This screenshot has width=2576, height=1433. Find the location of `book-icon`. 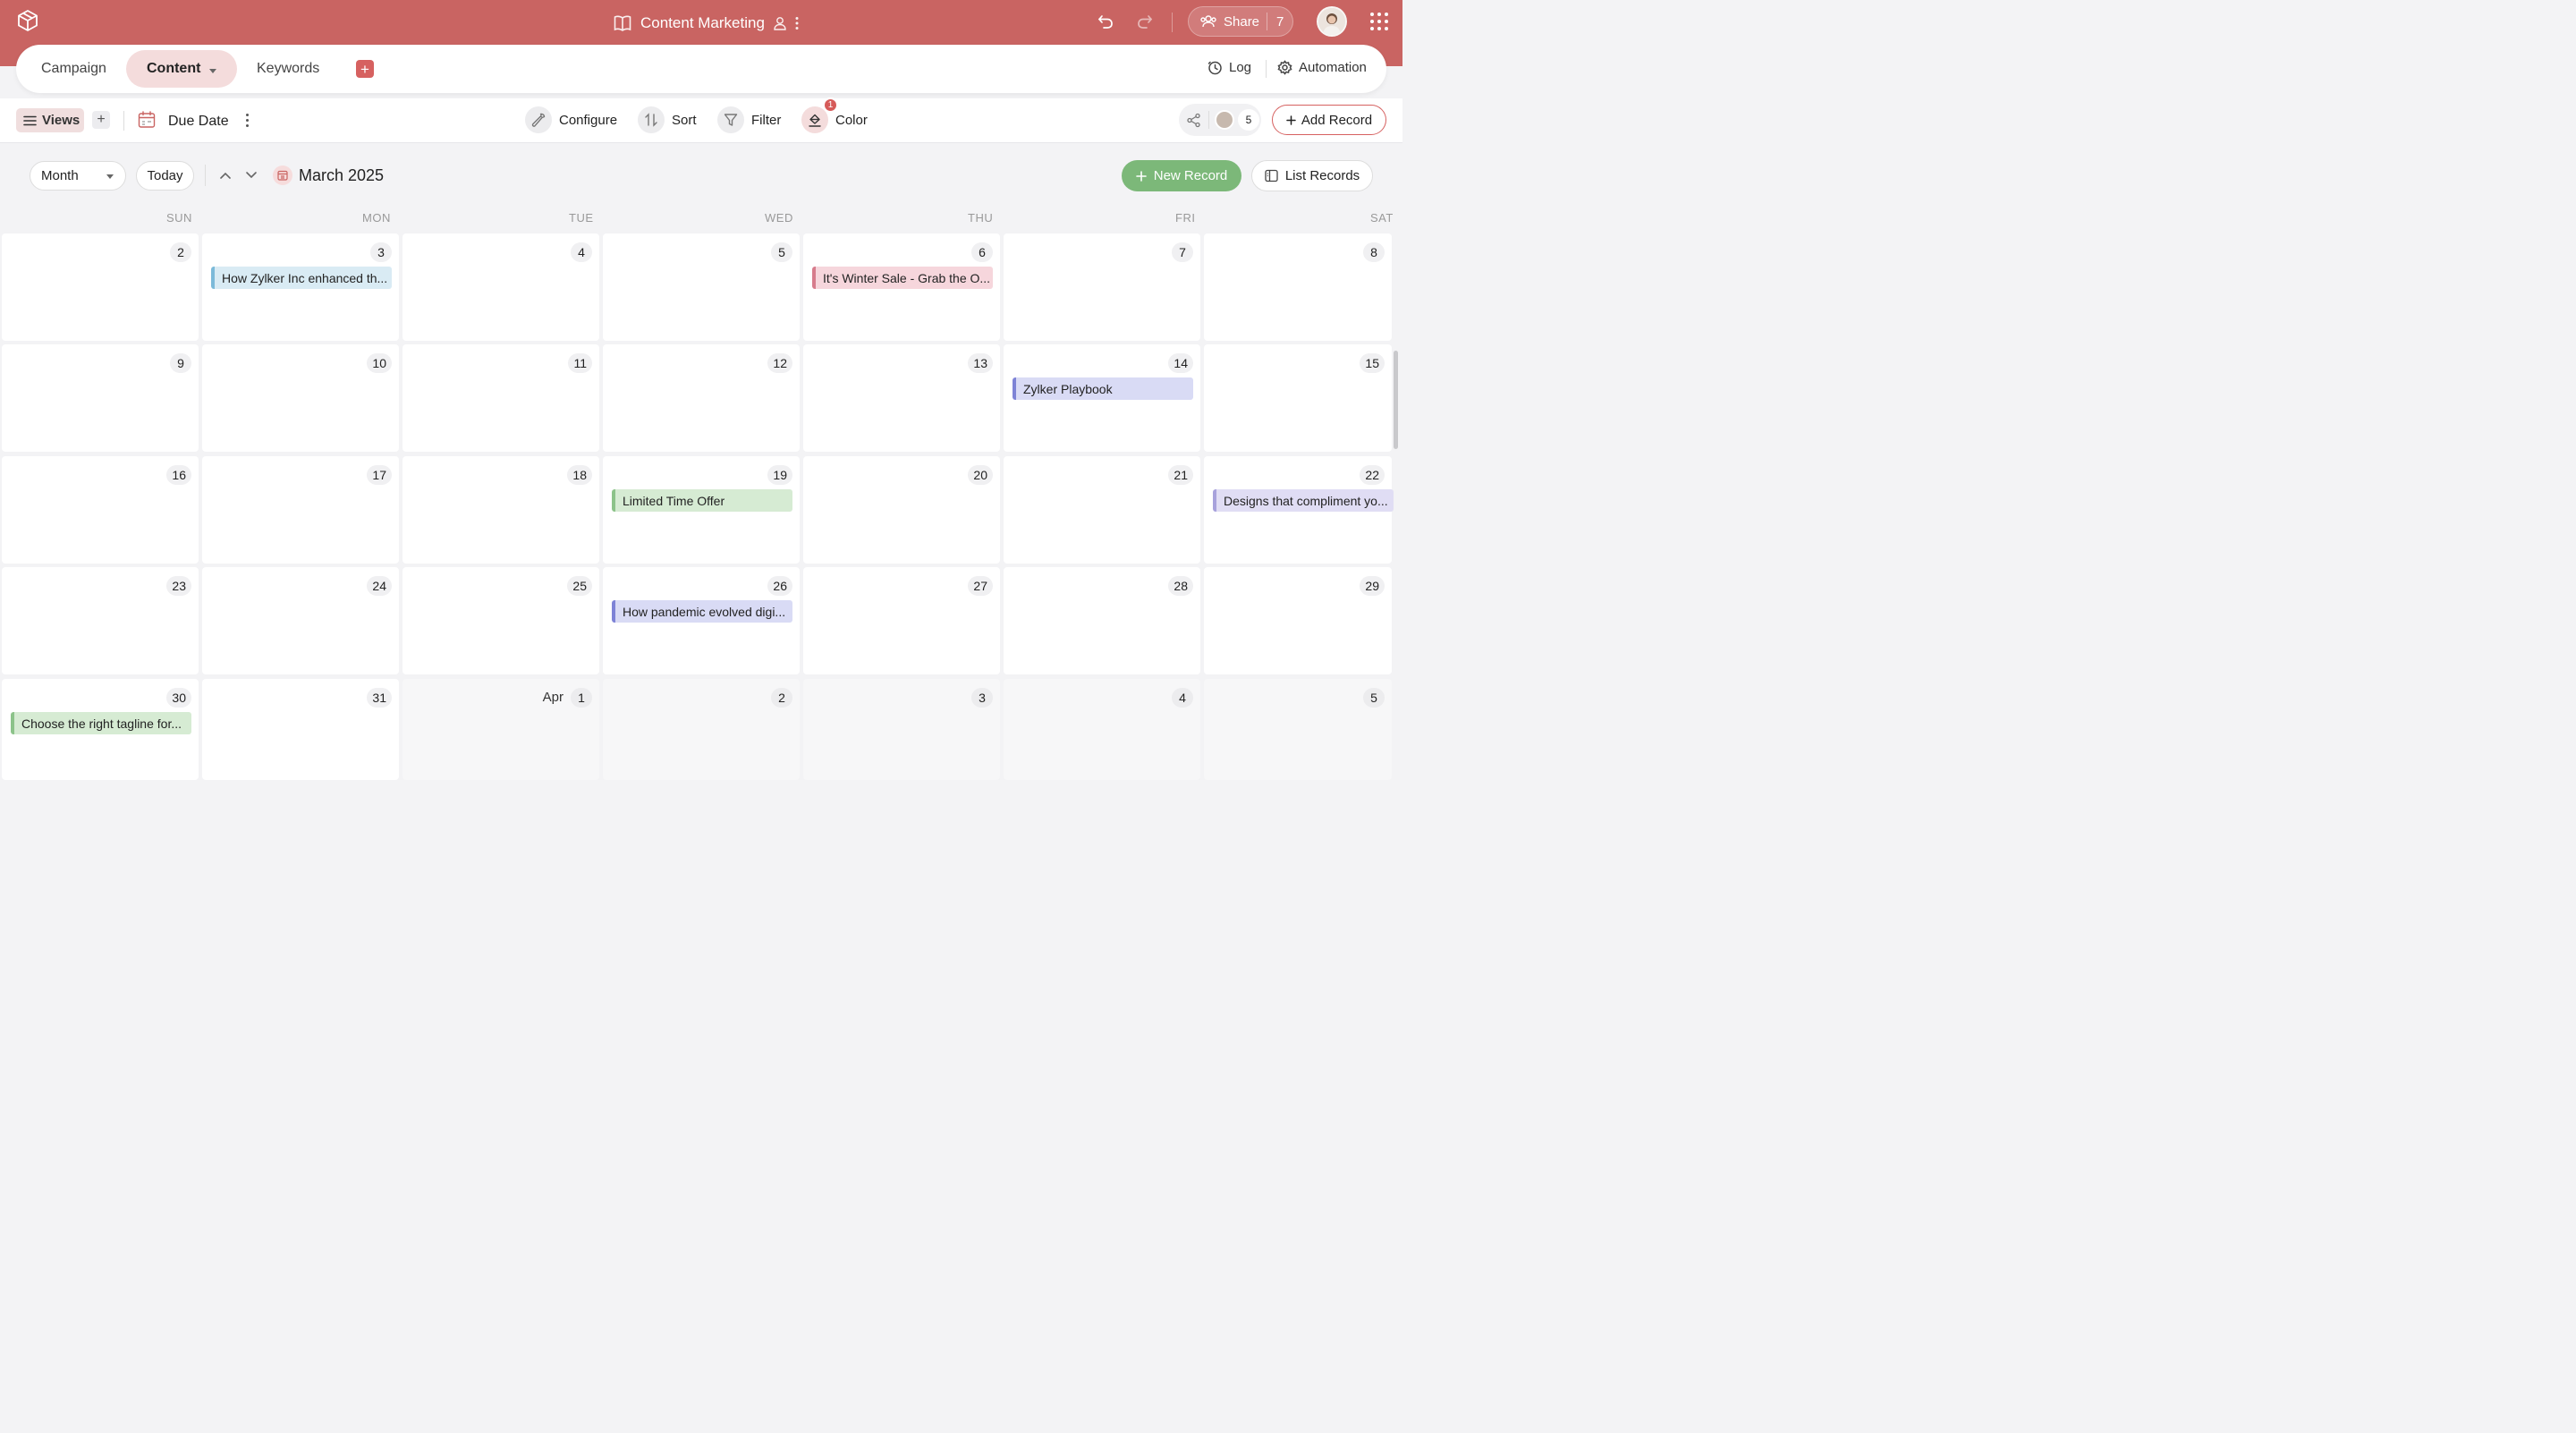

book-icon is located at coordinates (622, 23).